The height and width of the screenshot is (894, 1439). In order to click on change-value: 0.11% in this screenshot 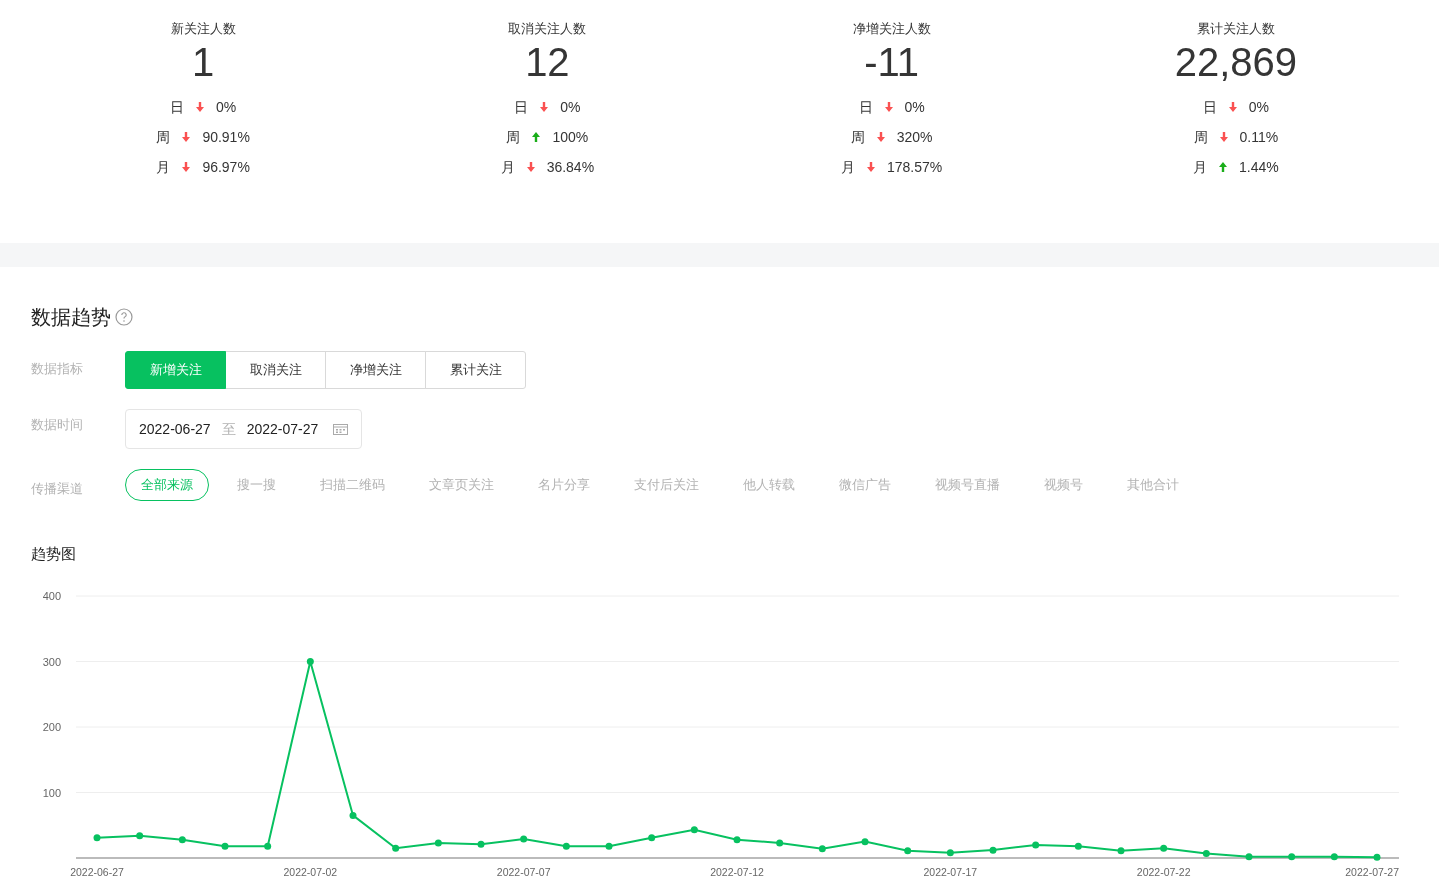, I will do `click(1259, 137)`.